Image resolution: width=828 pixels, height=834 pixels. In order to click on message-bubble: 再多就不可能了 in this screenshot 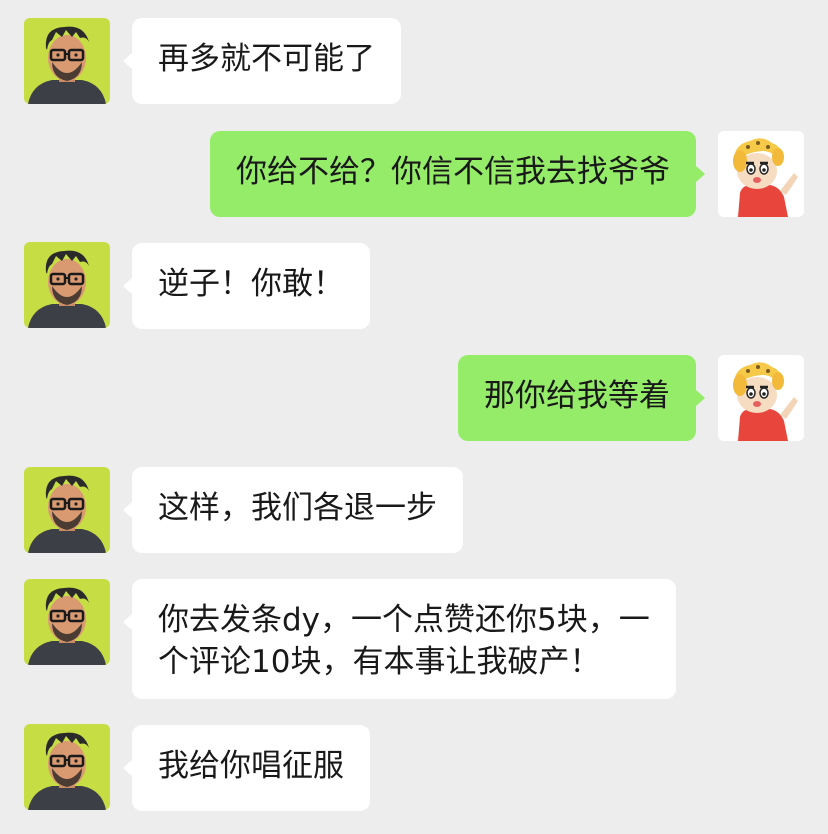, I will do `click(262, 61)`.